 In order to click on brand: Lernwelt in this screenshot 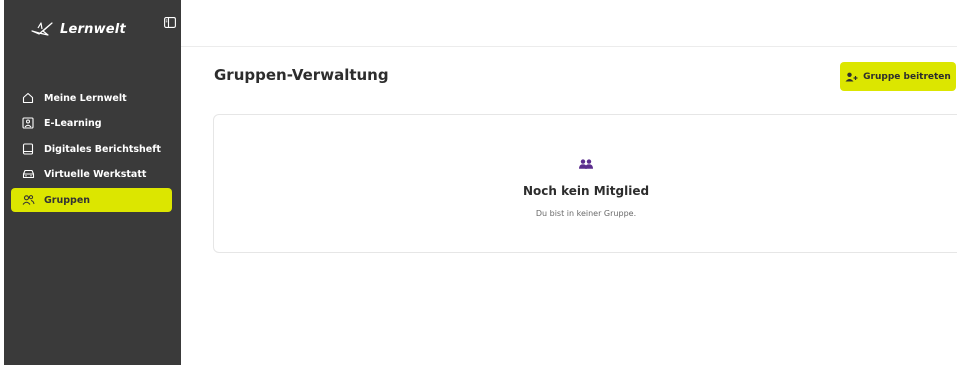, I will do `click(78, 29)`.